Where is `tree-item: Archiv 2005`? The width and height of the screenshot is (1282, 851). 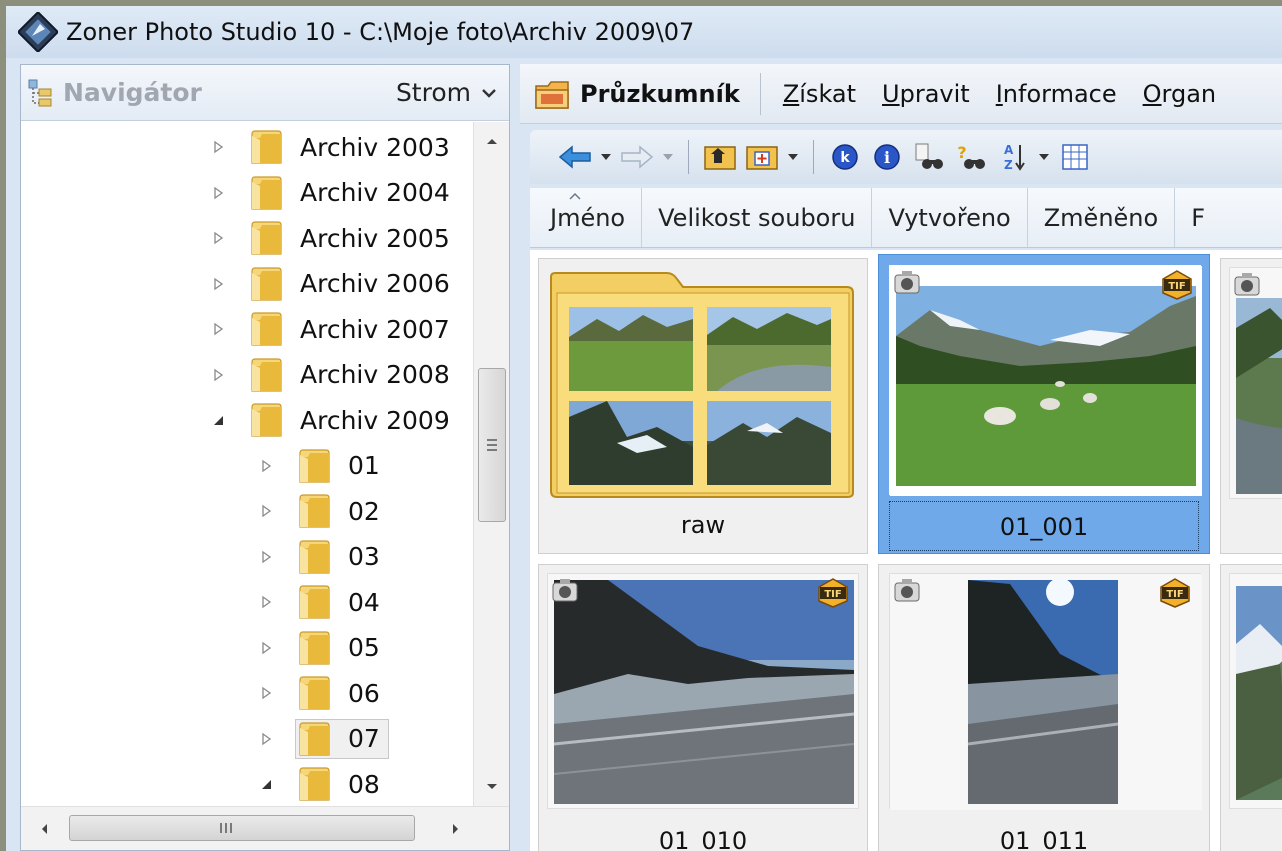
tree-item: Archiv 2005 is located at coordinates (334, 238).